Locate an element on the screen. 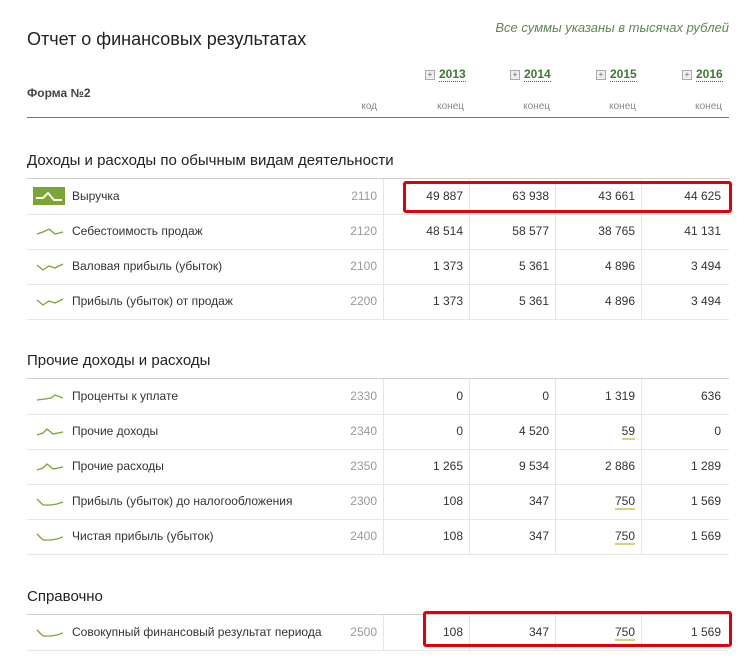  table-row: Прочие расходы 2350 1 265 9 534 2 886 1 289 is located at coordinates (378, 467).